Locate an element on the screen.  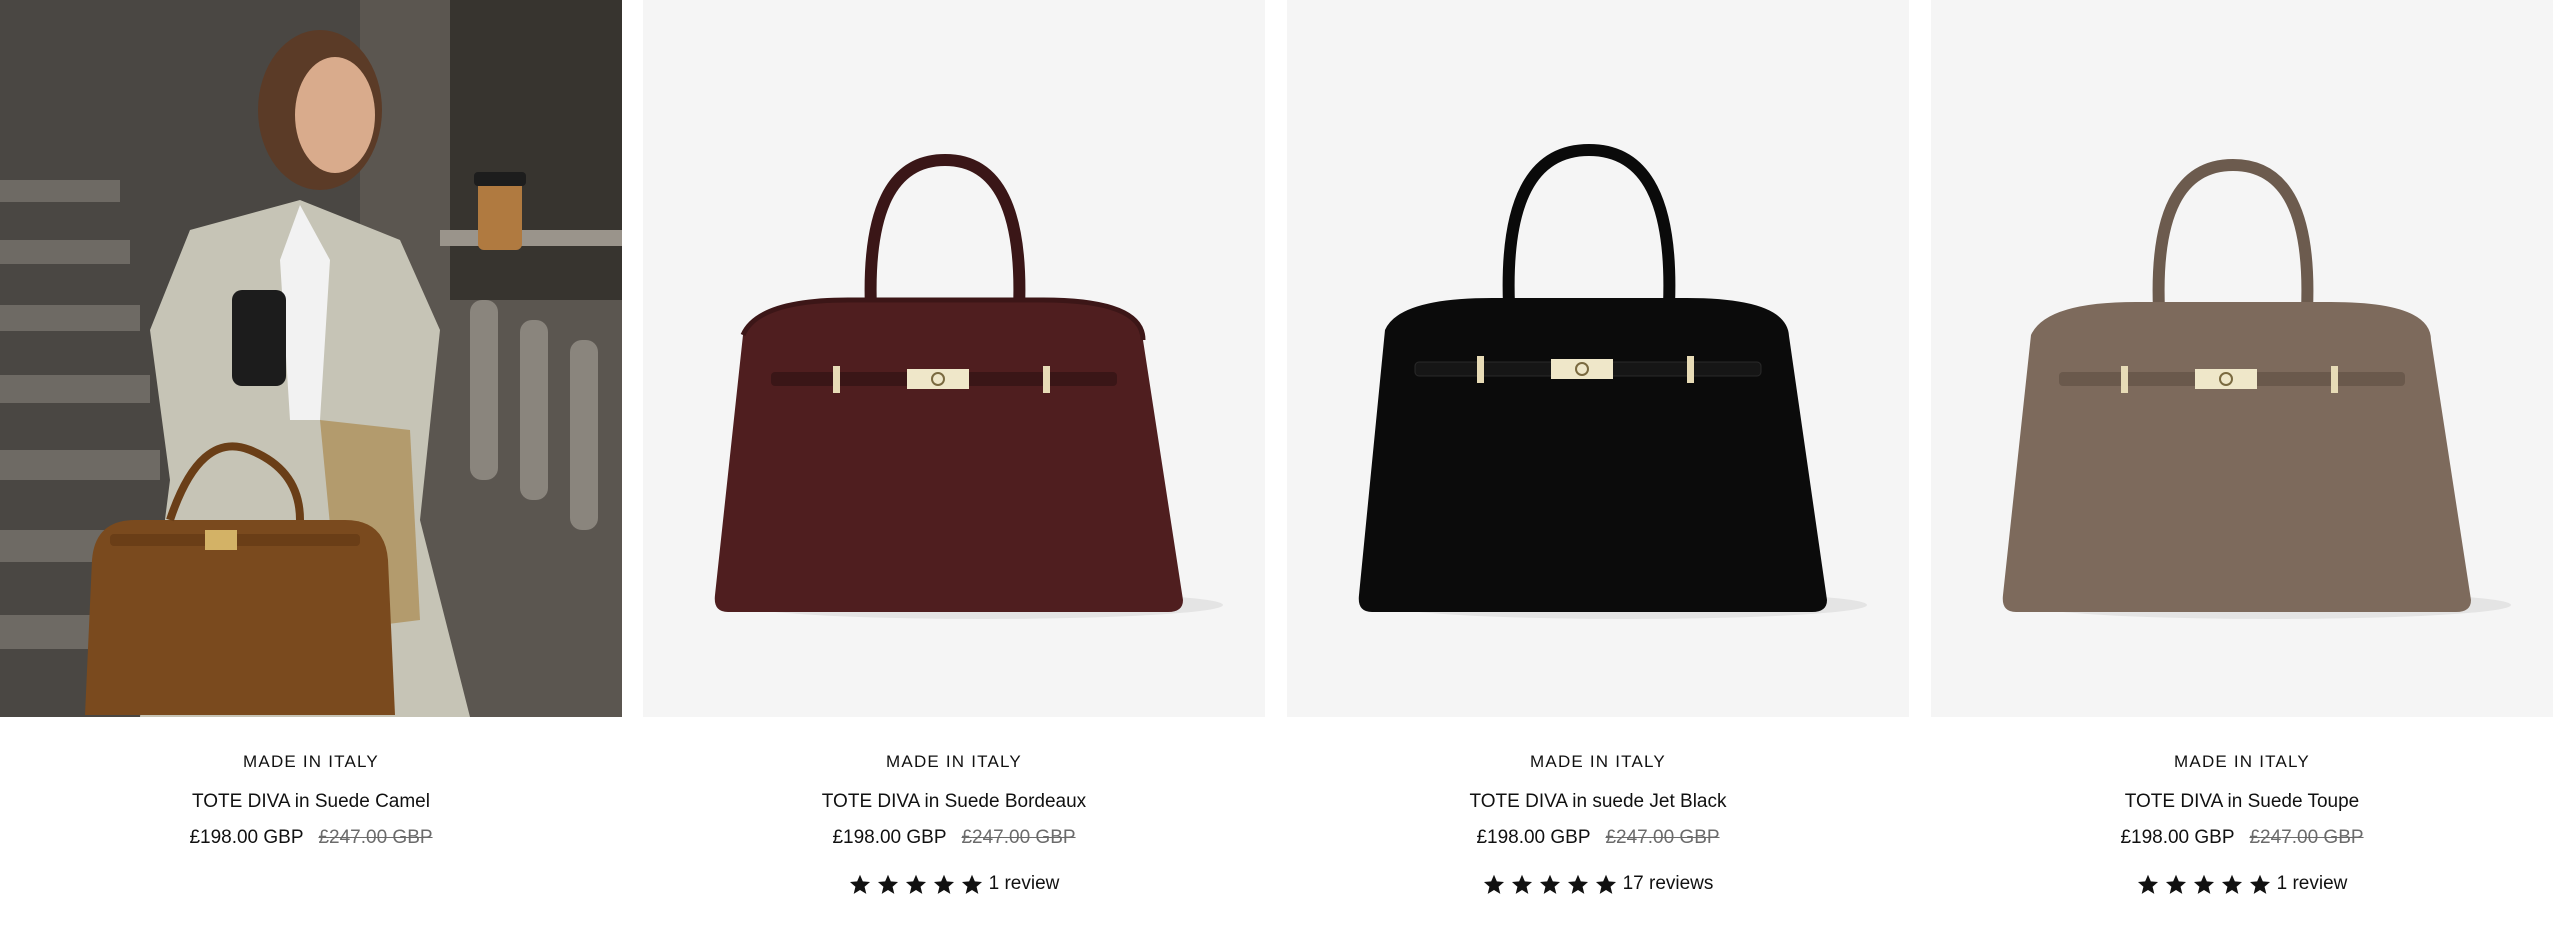
handbag-black-image is located at coordinates (1612, 381).